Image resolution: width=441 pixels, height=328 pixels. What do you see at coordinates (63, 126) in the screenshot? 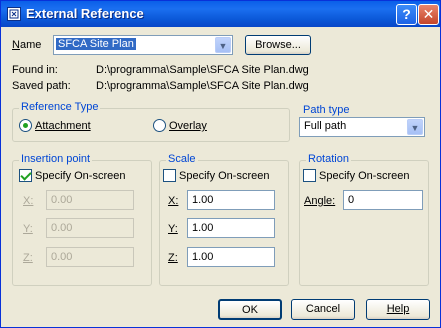
I see `attachment-label: Attachment` at bounding box center [63, 126].